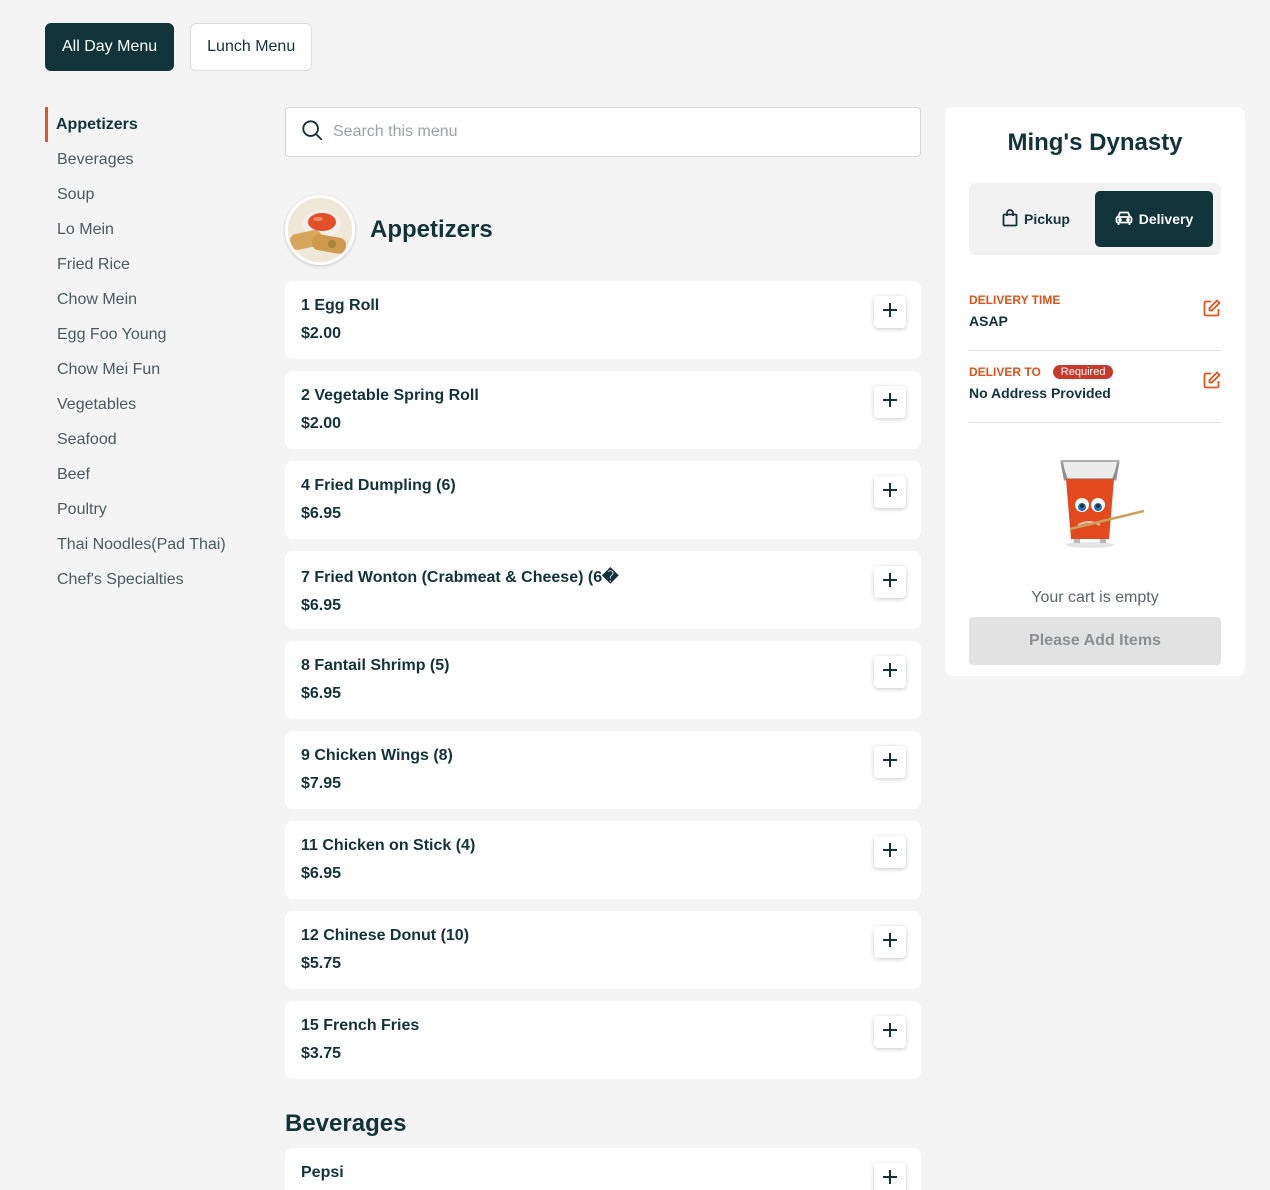 Image resolution: width=1270 pixels, height=1190 pixels. What do you see at coordinates (1095, 503) in the screenshot?
I see `takeout-box-illustration` at bounding box center [1095, 503].